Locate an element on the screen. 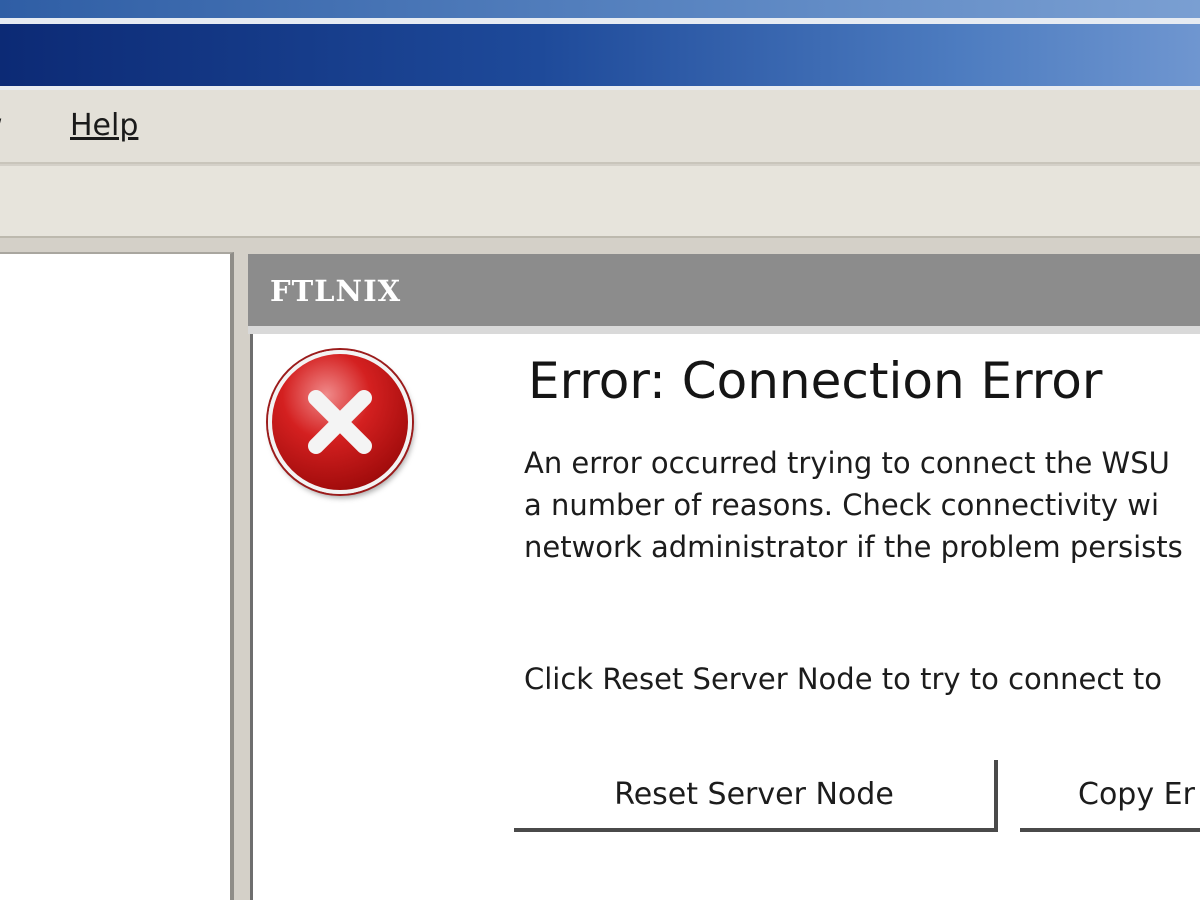  copy-error-button: Copy Er is located at coordinates (1110, 796).